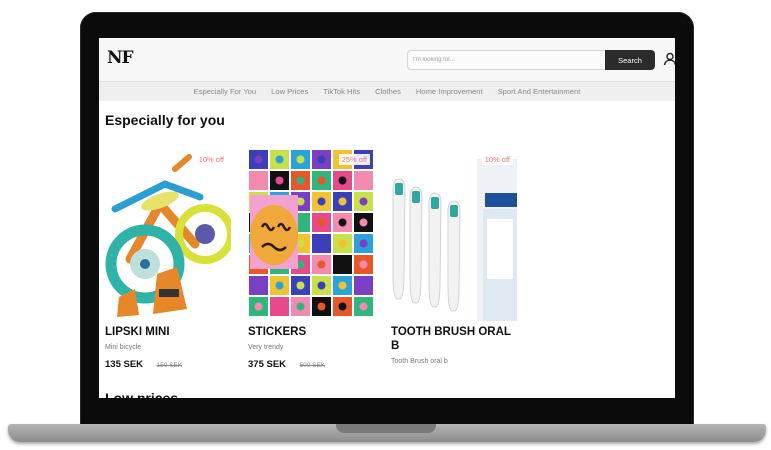  What do you see at coordinates (387, 59) in the screenshot?
I see `site-header: NF Search` at bounding box center [387, 59].